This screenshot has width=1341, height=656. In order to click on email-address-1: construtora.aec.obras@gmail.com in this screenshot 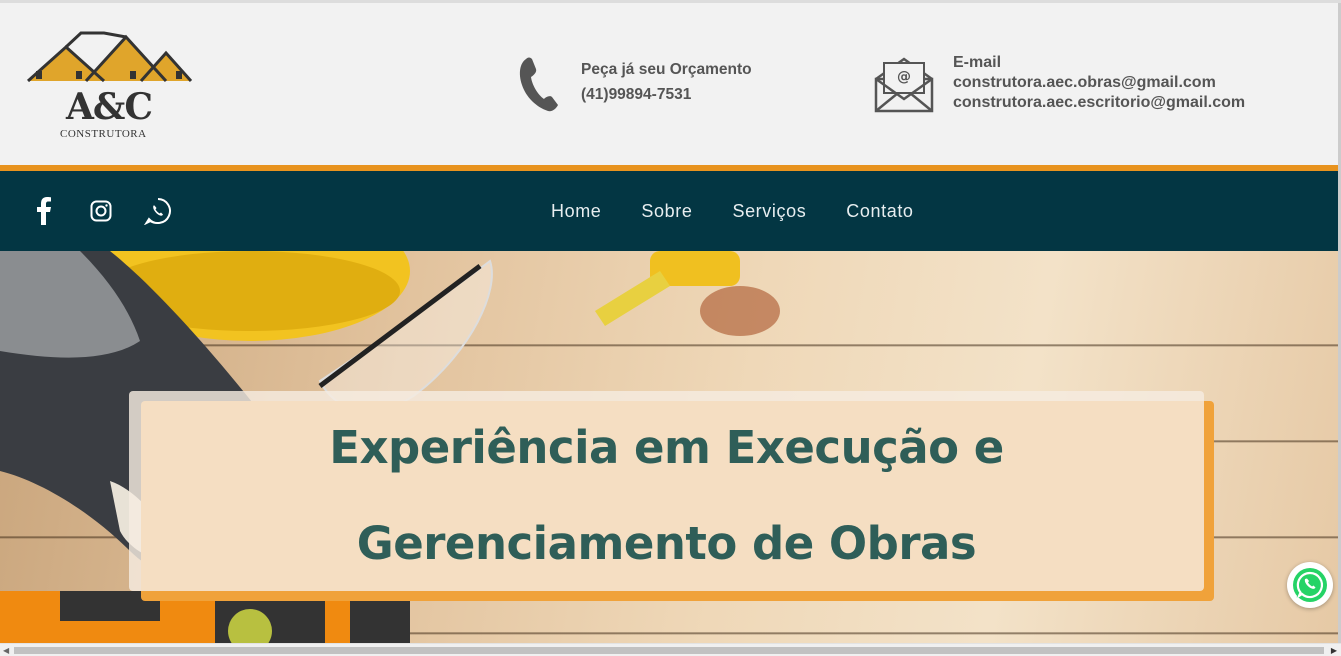, I will do `click(1099, 83)`.